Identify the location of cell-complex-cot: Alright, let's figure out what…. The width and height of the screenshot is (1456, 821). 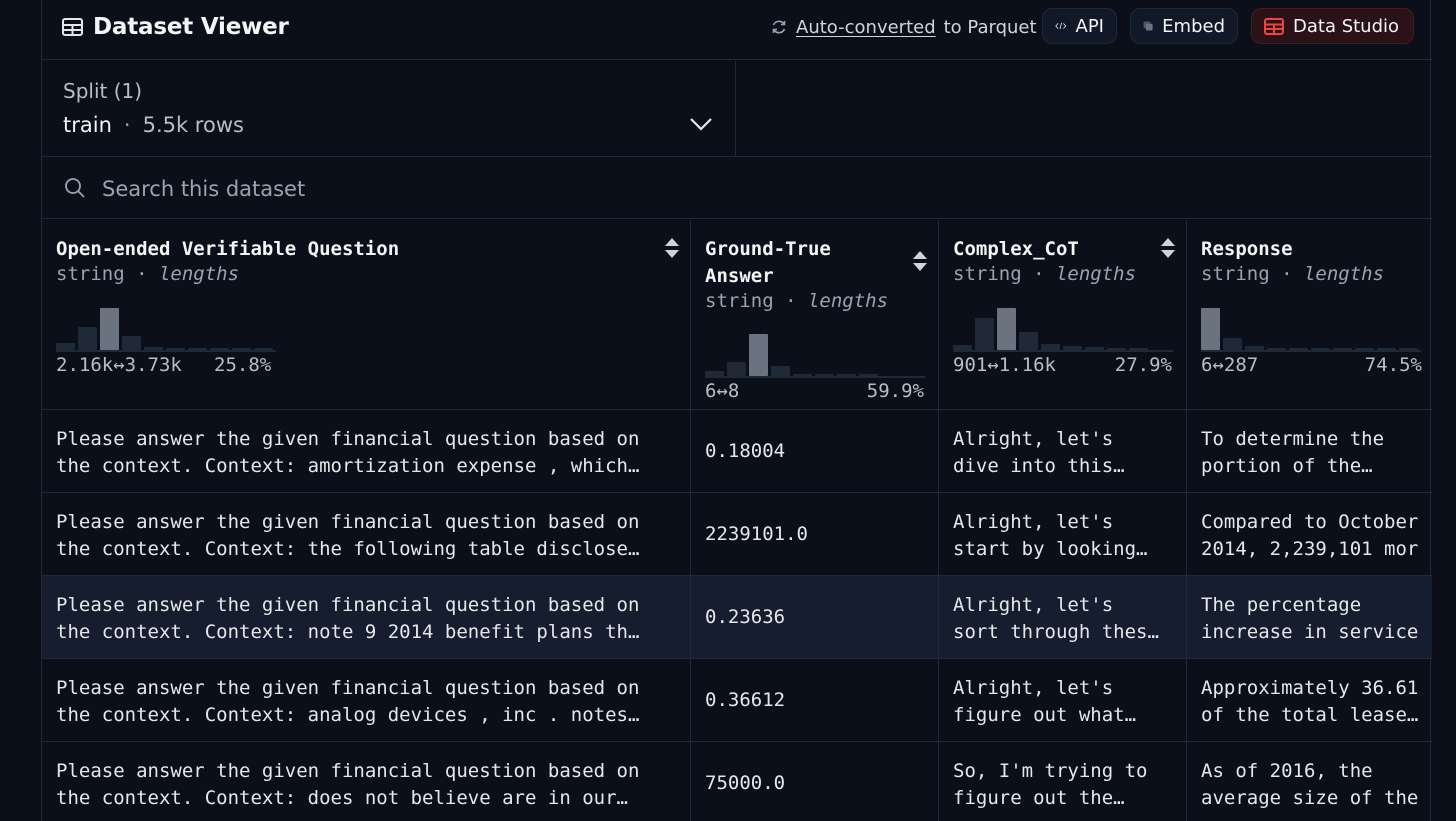
(1063, 700).